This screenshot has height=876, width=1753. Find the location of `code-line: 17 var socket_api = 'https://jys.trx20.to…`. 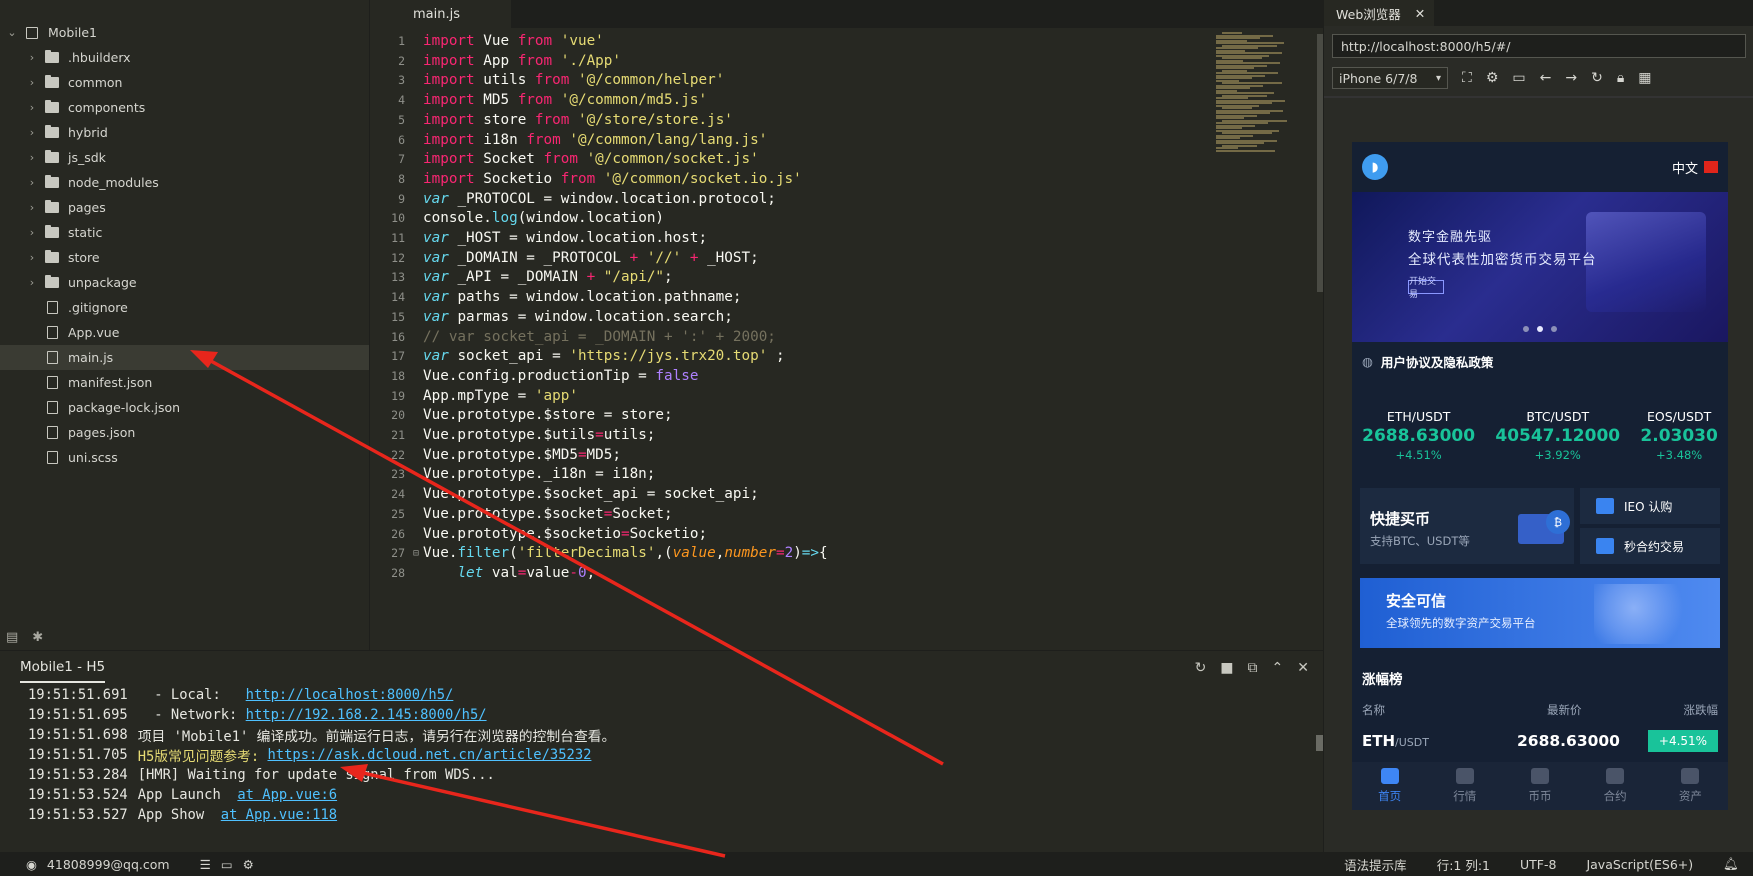

code-line: 17 var socket_api = 'https://jys.trx20.to… is located at coordinates (577, 356).